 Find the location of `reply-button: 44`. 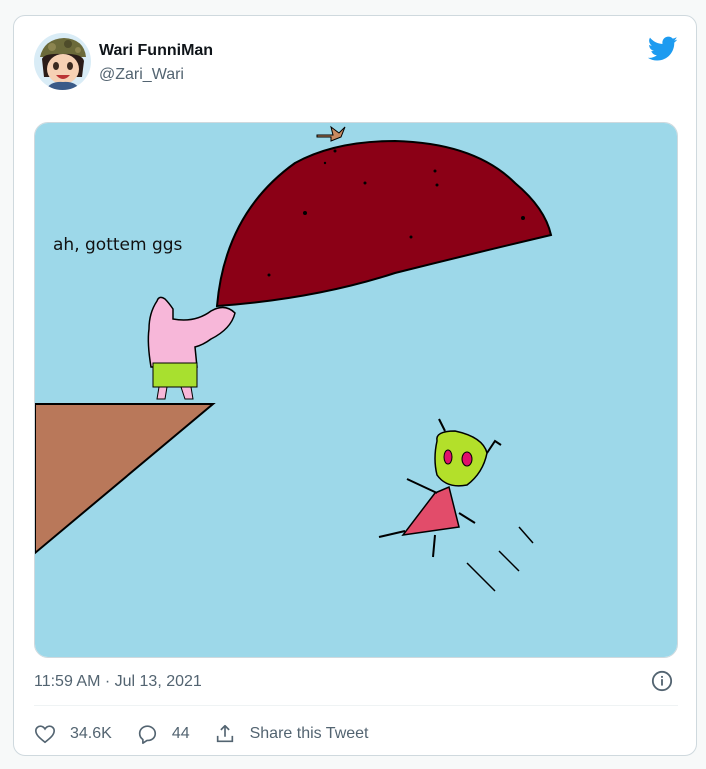

reply-button: 44 is located at coordinates (163, 734).